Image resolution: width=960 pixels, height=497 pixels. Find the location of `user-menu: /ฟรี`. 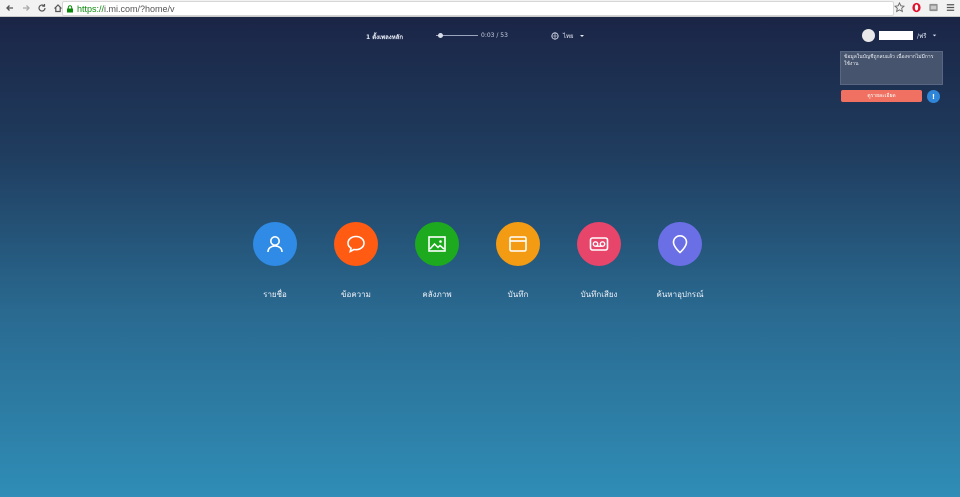

user-menu: /ฟรี is located at coordinates (900, 35).